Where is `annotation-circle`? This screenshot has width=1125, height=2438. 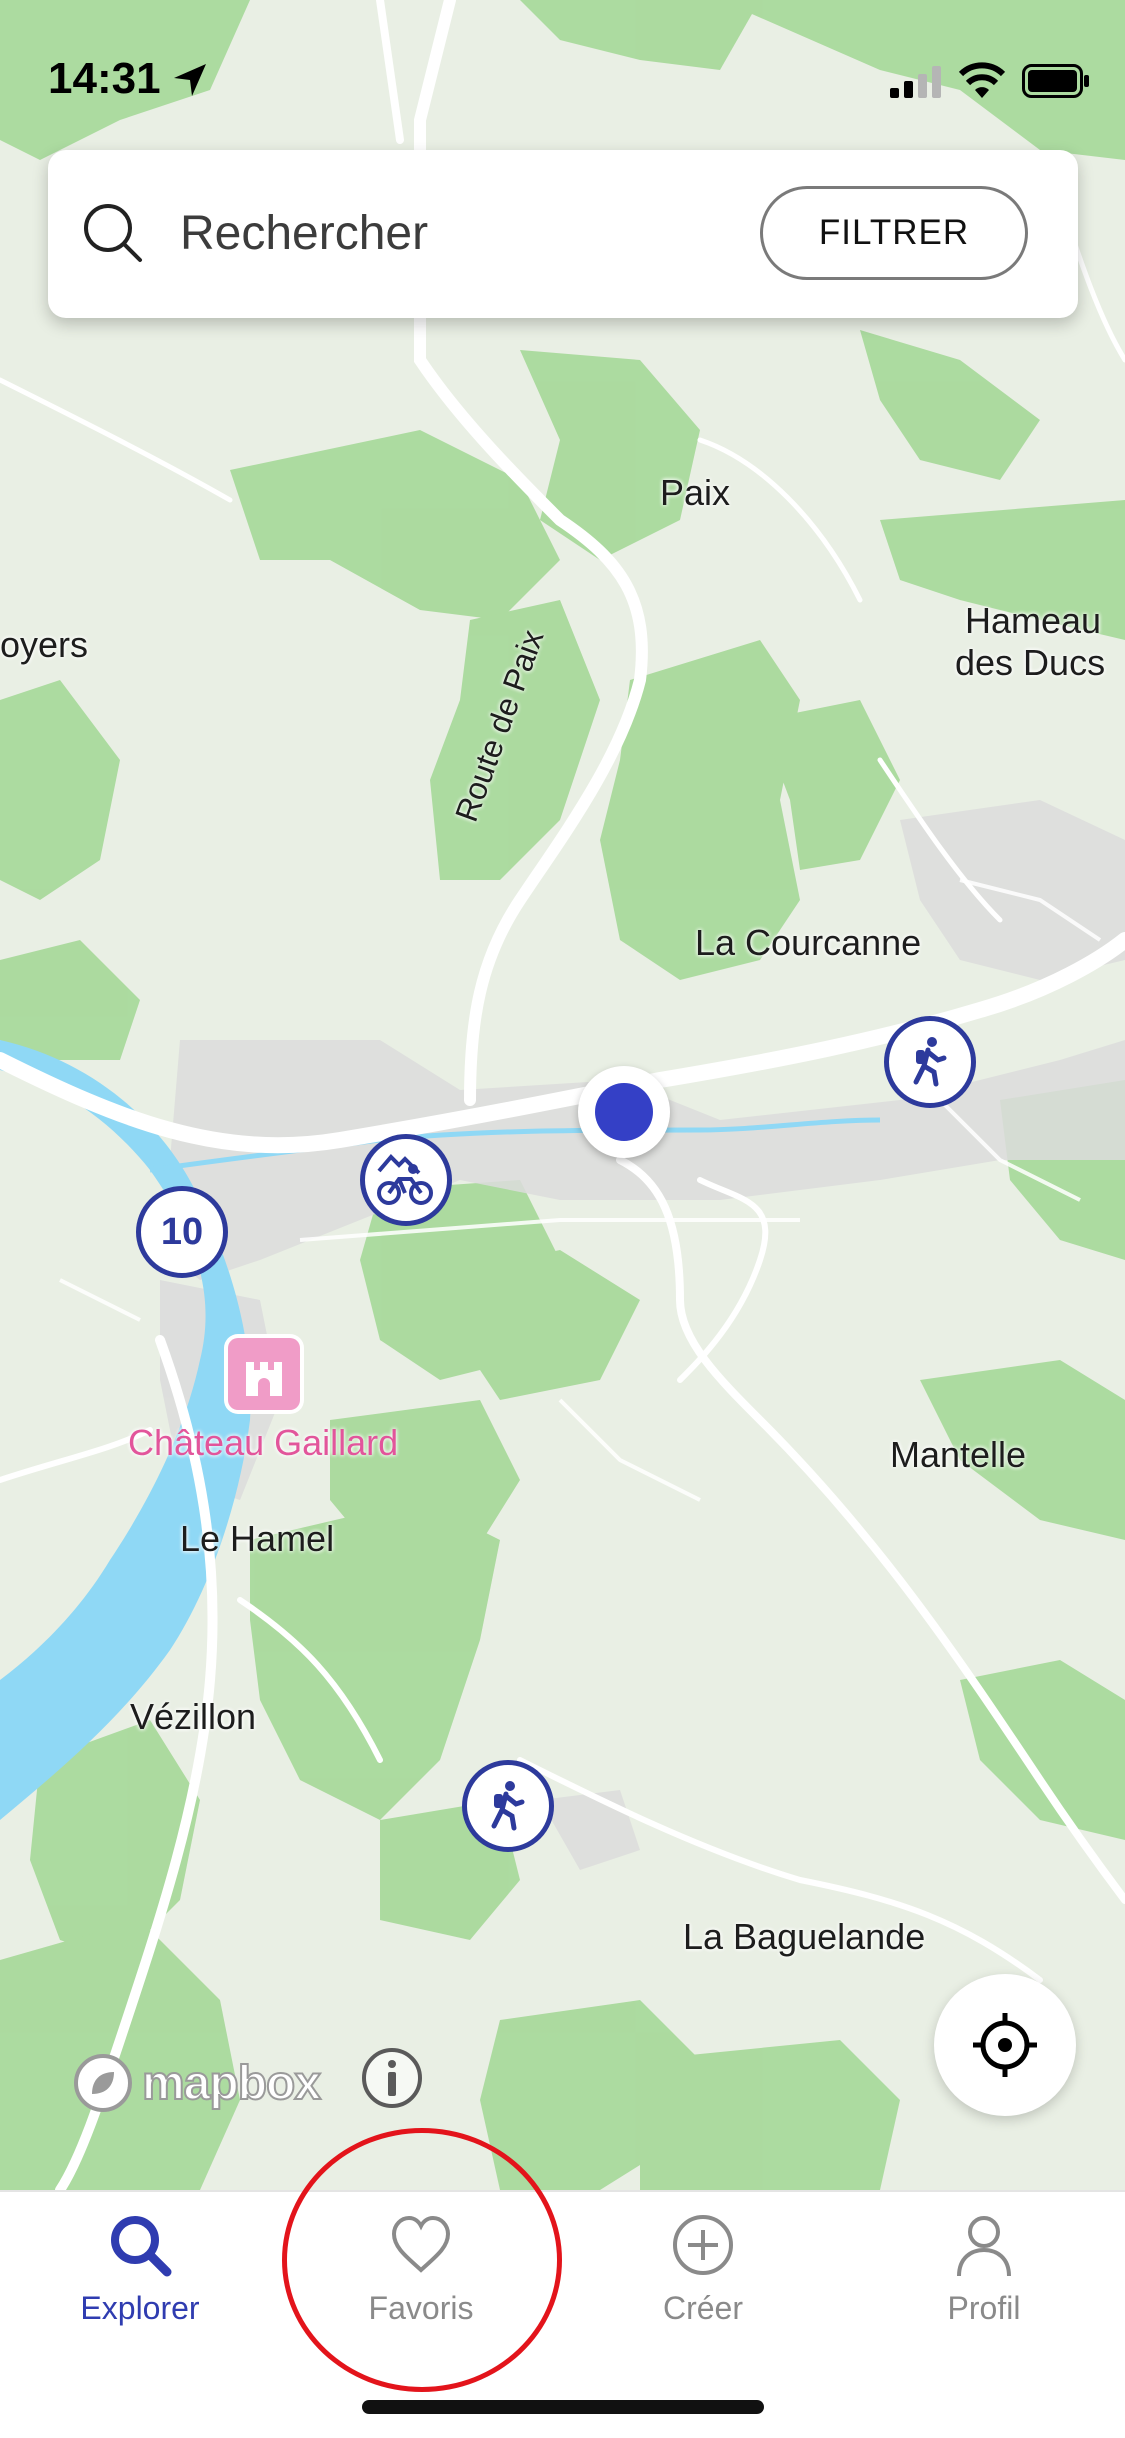 annotation-circle is located at coordinates (422, 2260).